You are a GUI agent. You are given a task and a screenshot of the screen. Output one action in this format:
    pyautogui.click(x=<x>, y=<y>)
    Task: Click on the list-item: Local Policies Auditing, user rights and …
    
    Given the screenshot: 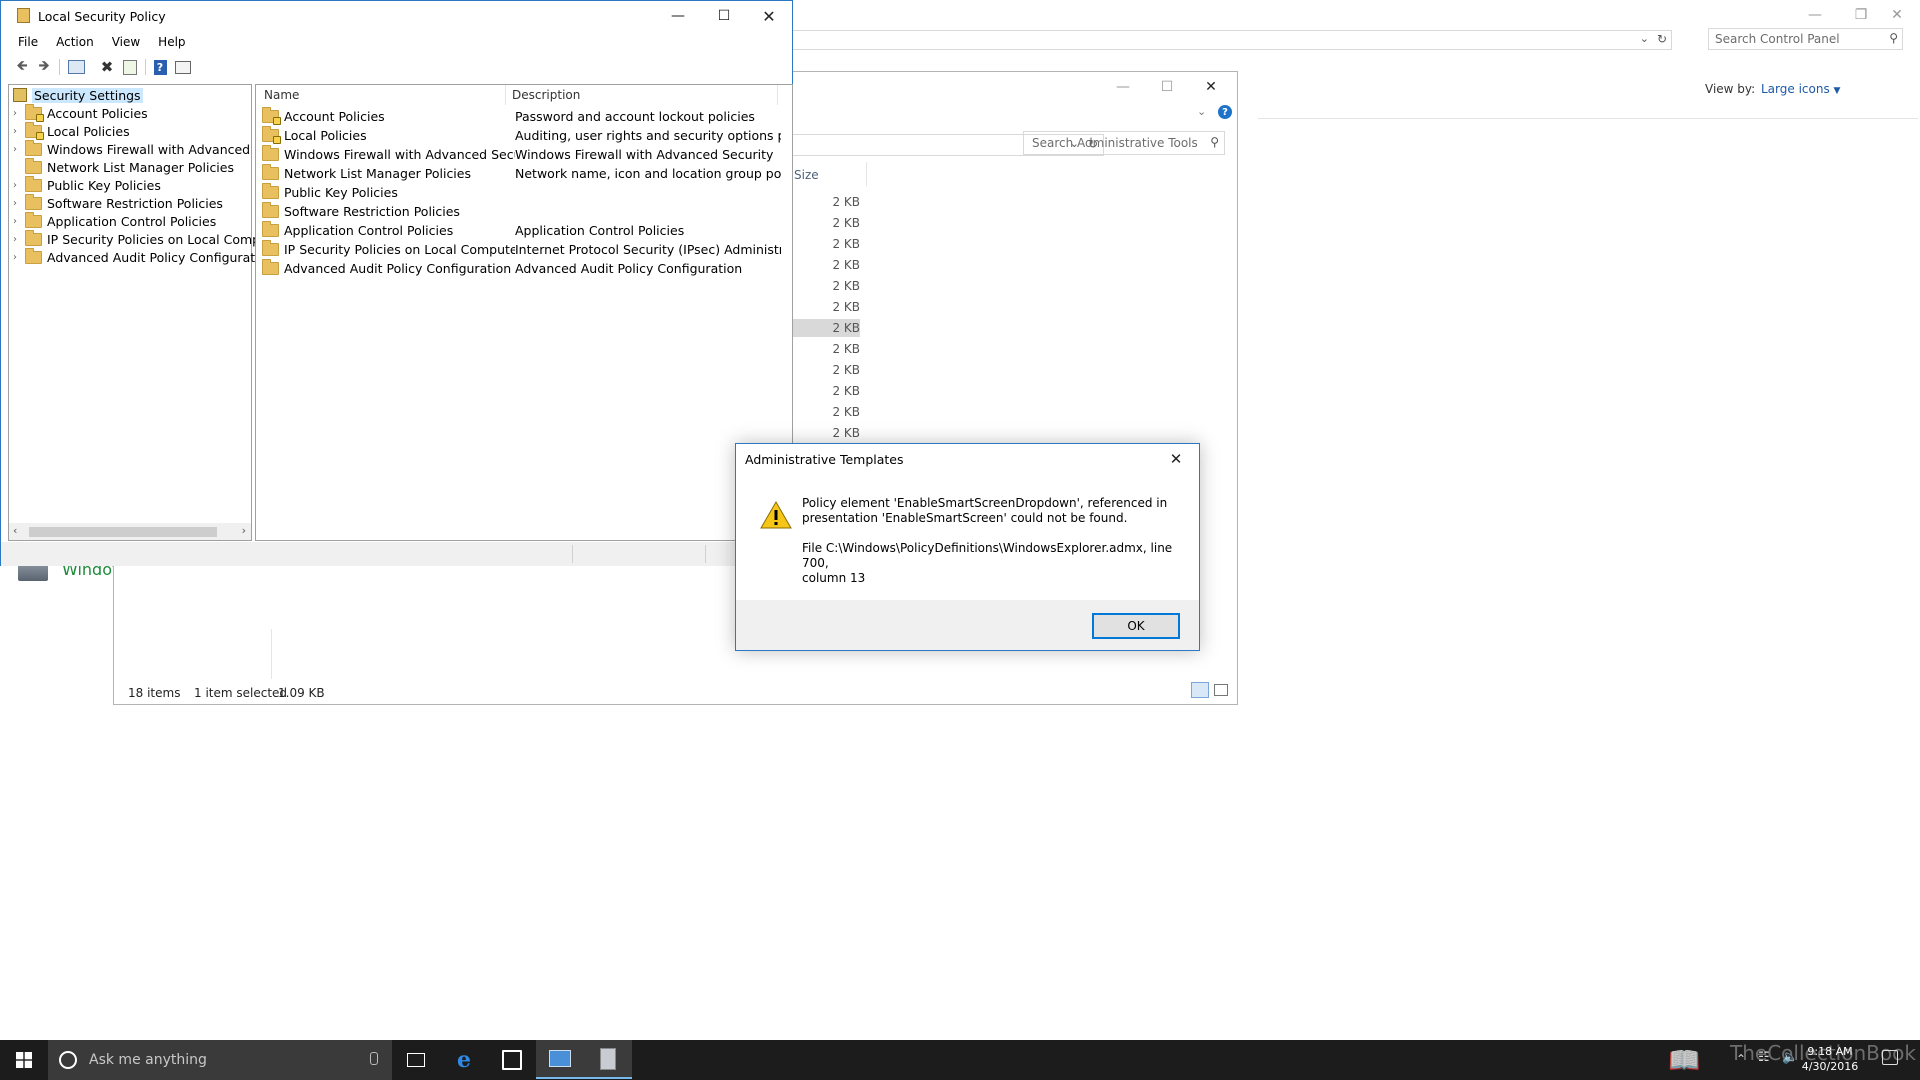 What is the action you would take?
    pyautogui.click(x=522, y=134)
    